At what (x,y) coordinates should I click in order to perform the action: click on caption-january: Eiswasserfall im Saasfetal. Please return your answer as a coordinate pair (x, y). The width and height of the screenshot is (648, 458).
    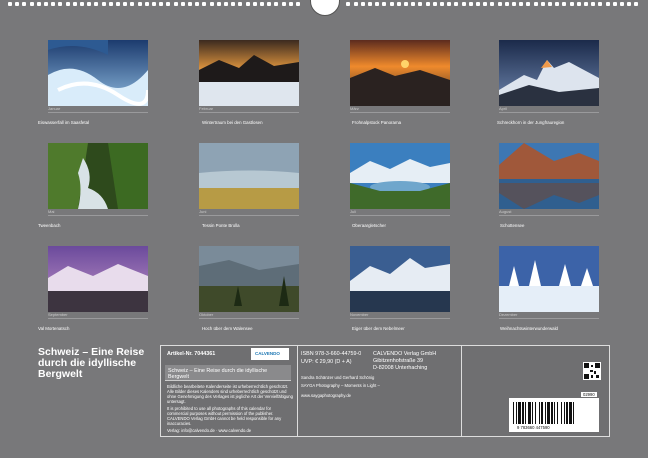
    Looking at the image, I should click on (63, 122).